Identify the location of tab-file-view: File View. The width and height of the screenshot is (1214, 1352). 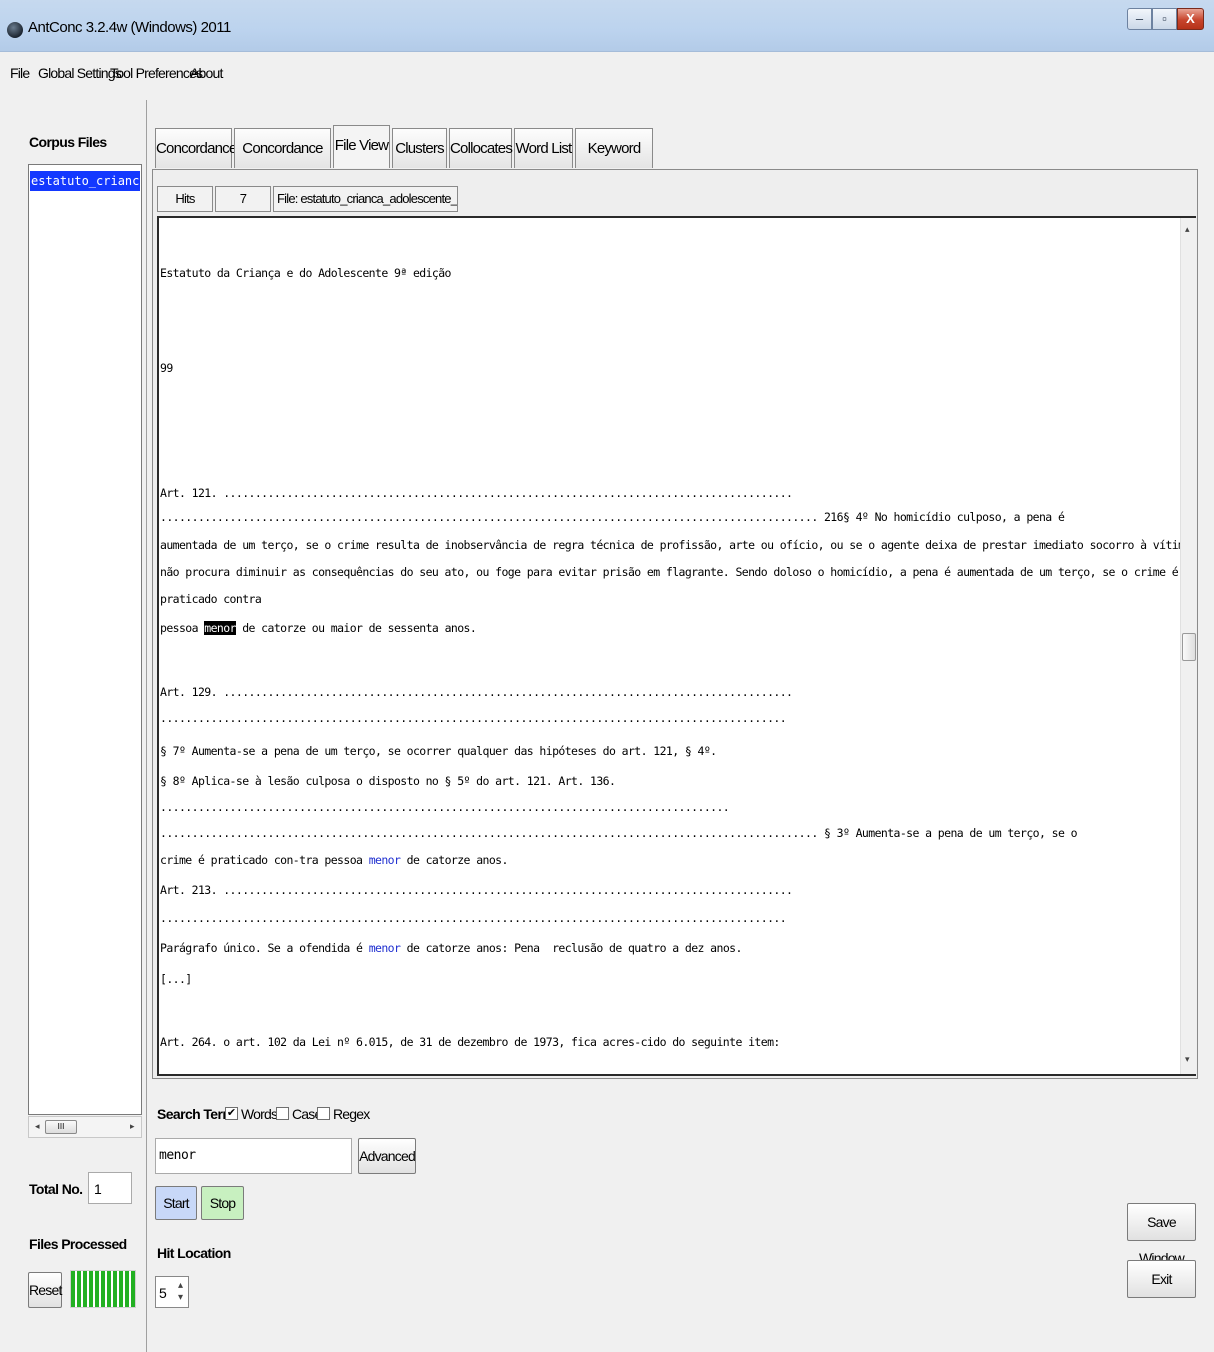
(361, 146).